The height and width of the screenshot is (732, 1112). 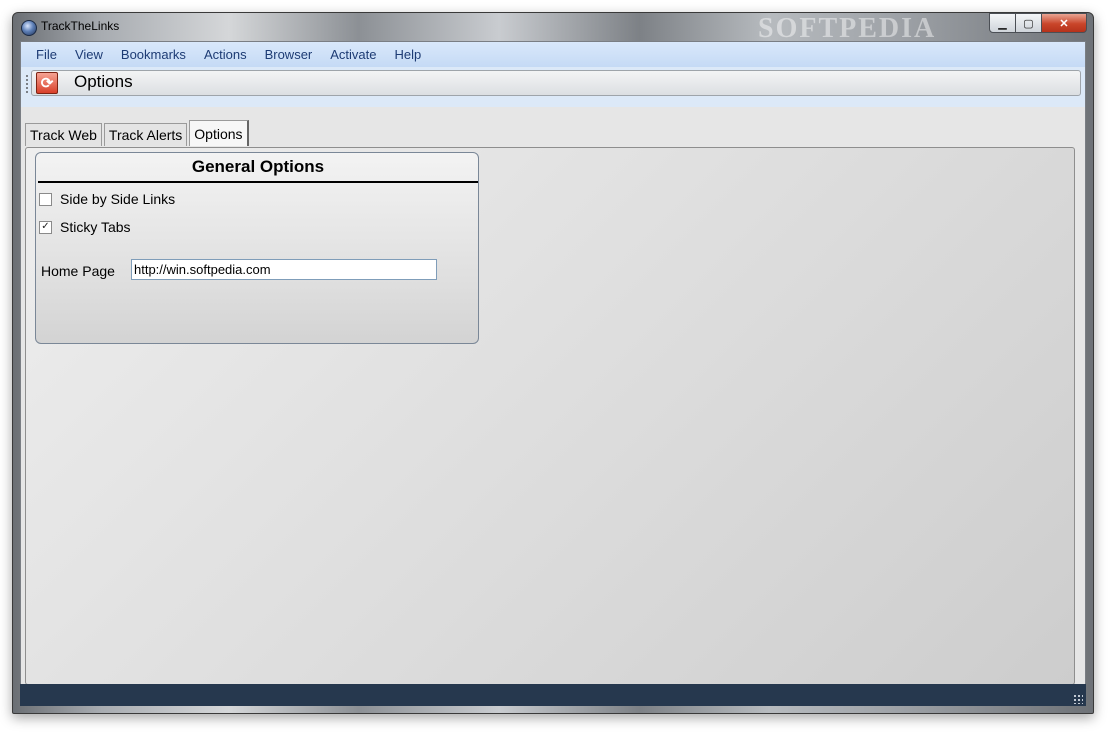 What do you see at coordinates (95, 227) in the screenshot?
I see `sticky-tabs-label: Sticky Tabs` at bounding box center [95, 227].